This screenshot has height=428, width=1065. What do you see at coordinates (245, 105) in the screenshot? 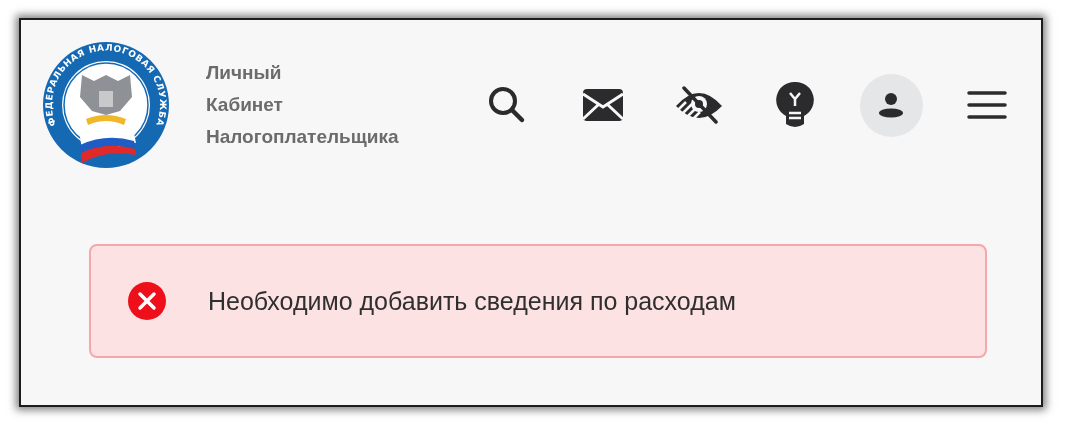
I see `cabinet-title: Кабинет` at bounding box center [245, 105].